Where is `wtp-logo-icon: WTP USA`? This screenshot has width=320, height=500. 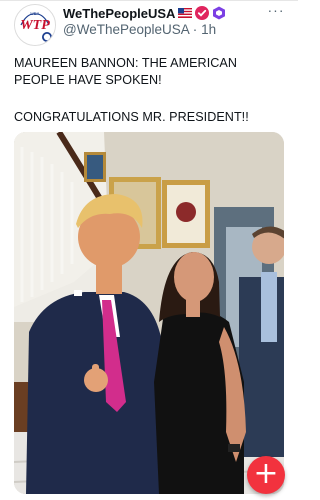 wtp-logo-icon: WTP USA is located at coordinates (35, 25).